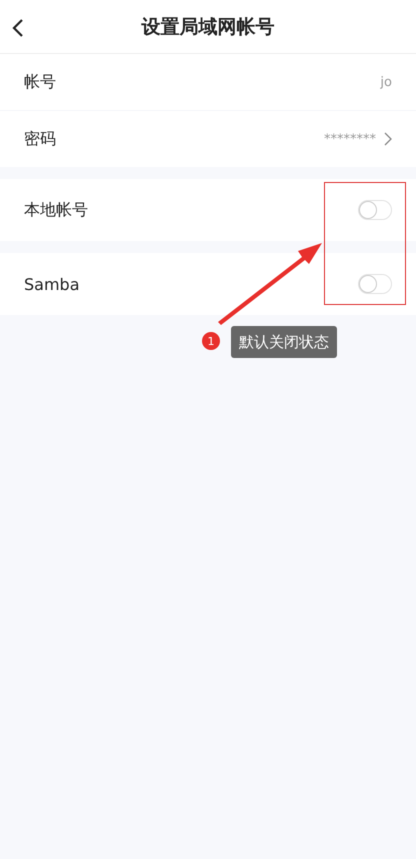  I want to click on tooltip: 默认关闭状态, so click(284, 342).